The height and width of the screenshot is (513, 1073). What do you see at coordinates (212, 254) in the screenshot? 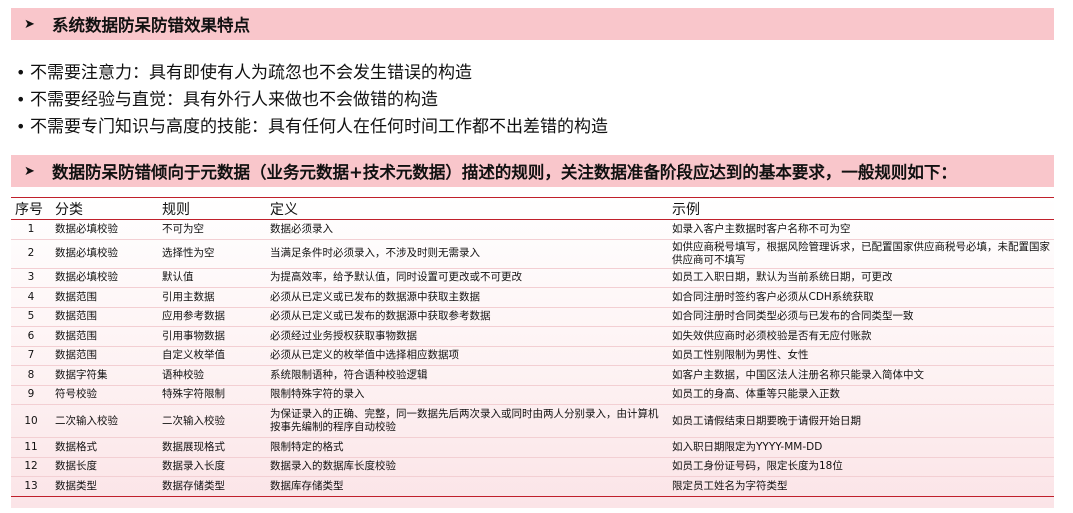
I see `cell-rule: 选择性为空` at bounding box center [212, 254].